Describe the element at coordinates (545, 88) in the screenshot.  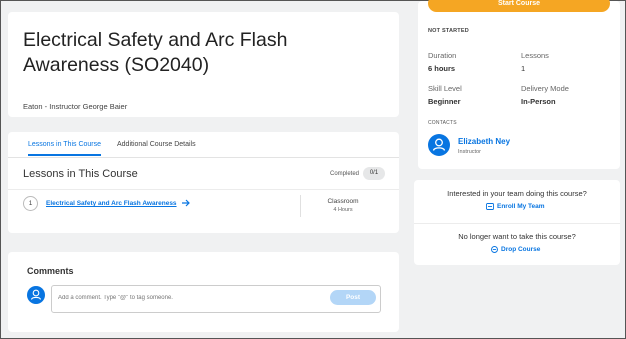
I see `delivery-mode-label: Delivery Mode` at that location.